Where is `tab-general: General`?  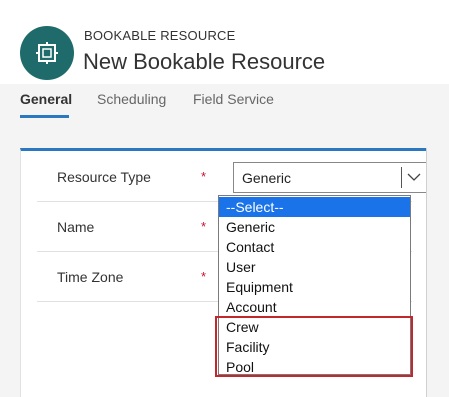 tab-general: General is located at coordinates (46, 99).